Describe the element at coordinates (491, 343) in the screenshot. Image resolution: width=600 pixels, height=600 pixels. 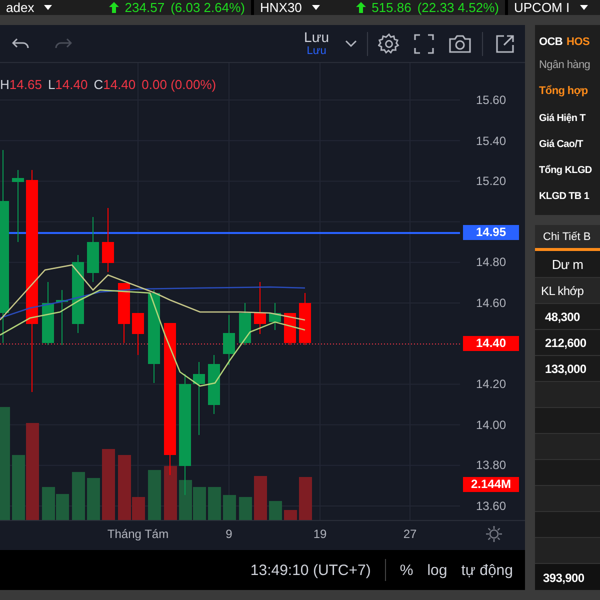
I see `price-badge: 14.40` at that location.